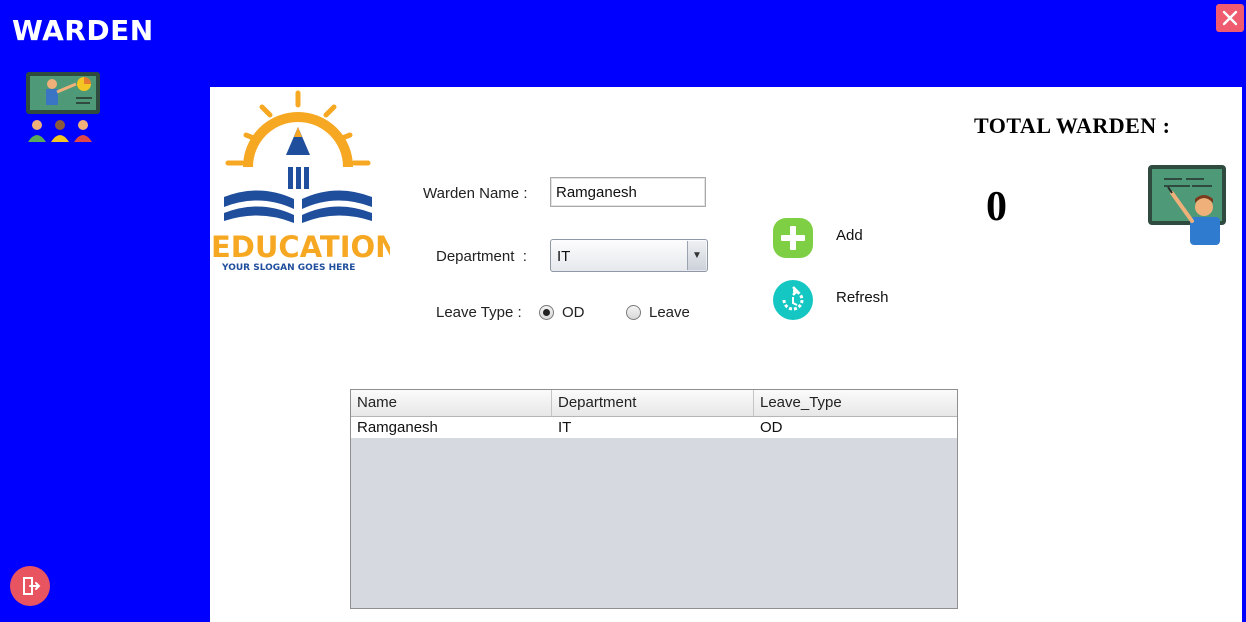 Image resolution: width=1246 pixels, height=622 pixels. What do you see at coordinates (479, 312) in the screenshot?
I see `leave-type-label: Leave Type :` at bounding box center [479, 312].